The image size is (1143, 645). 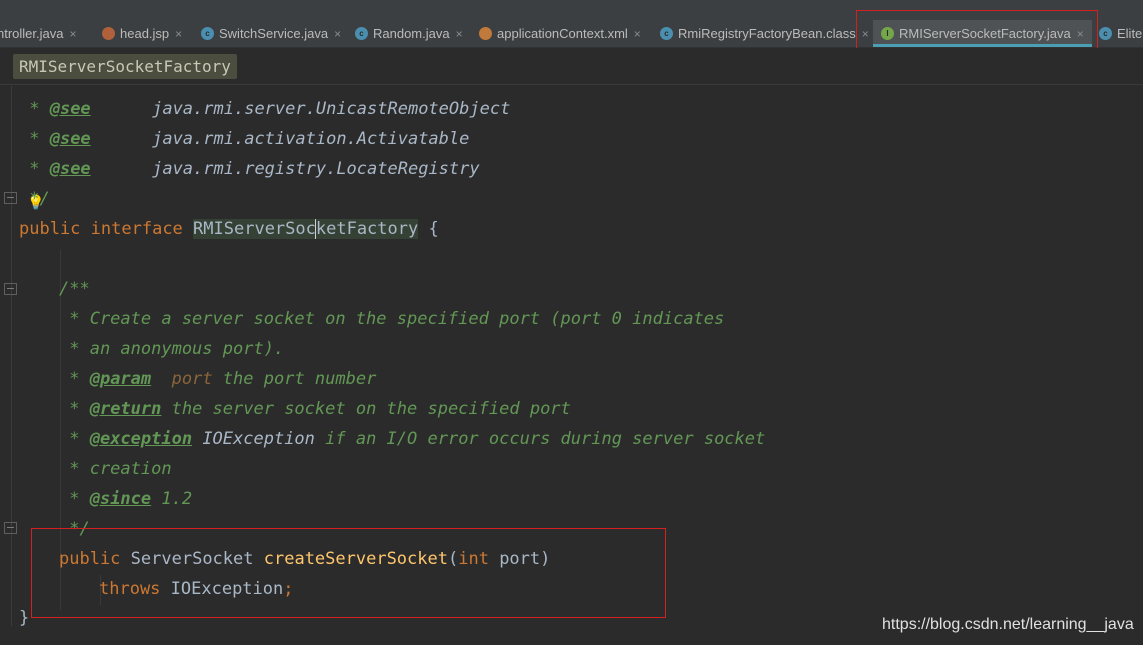 I want to click on breadcrumb-bar: RMIServerSocketFactory, so click(x=571, y=66).